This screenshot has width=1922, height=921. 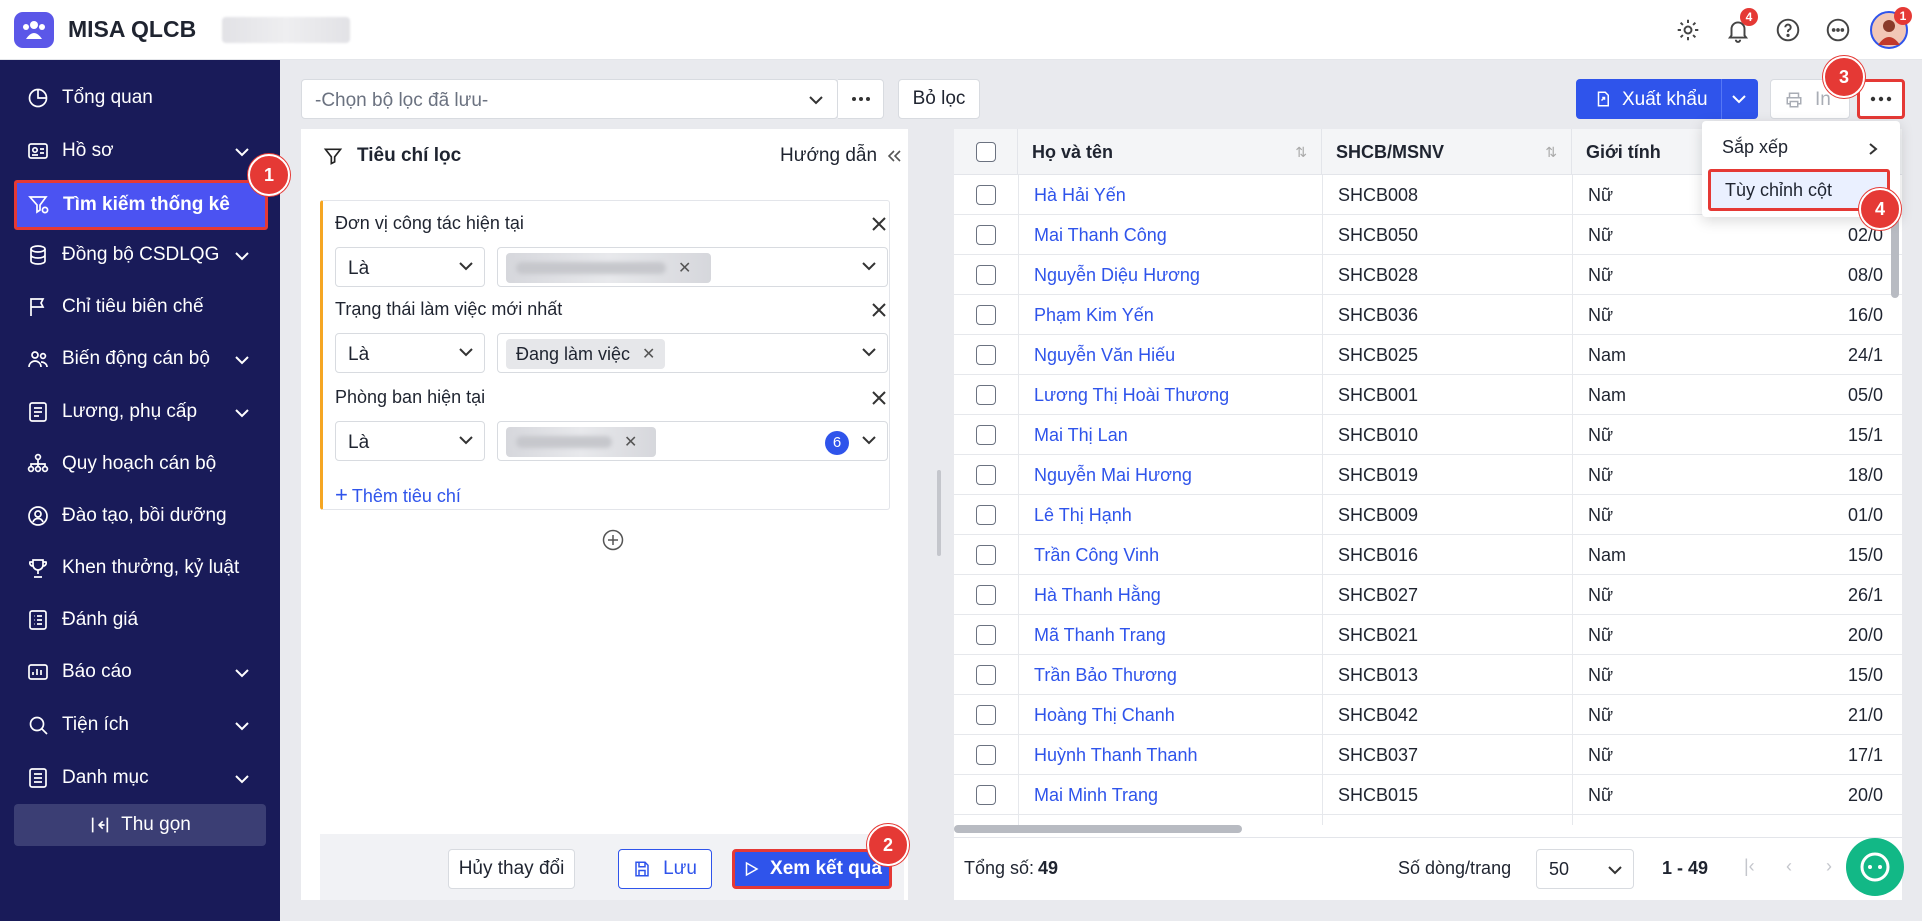 I want to click on sidebar-item: Đồng bộ CSDLQG, so click(x=141, y=255).